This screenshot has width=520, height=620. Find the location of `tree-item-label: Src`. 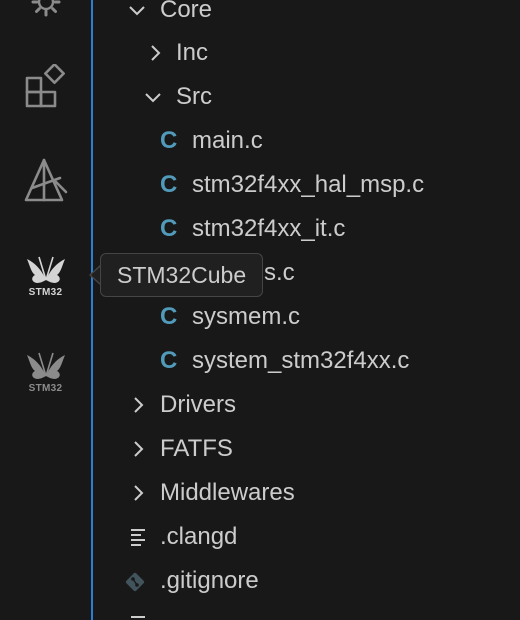

tree-item-label: Src is located at coordinates (194, 96).